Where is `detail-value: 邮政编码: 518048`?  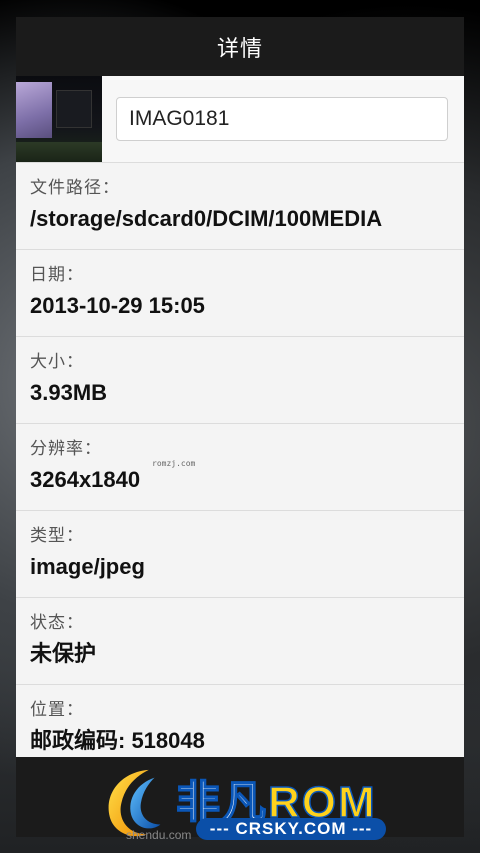
detail-value: 邮政编码: 518048 is located at coordinates (117, 740).